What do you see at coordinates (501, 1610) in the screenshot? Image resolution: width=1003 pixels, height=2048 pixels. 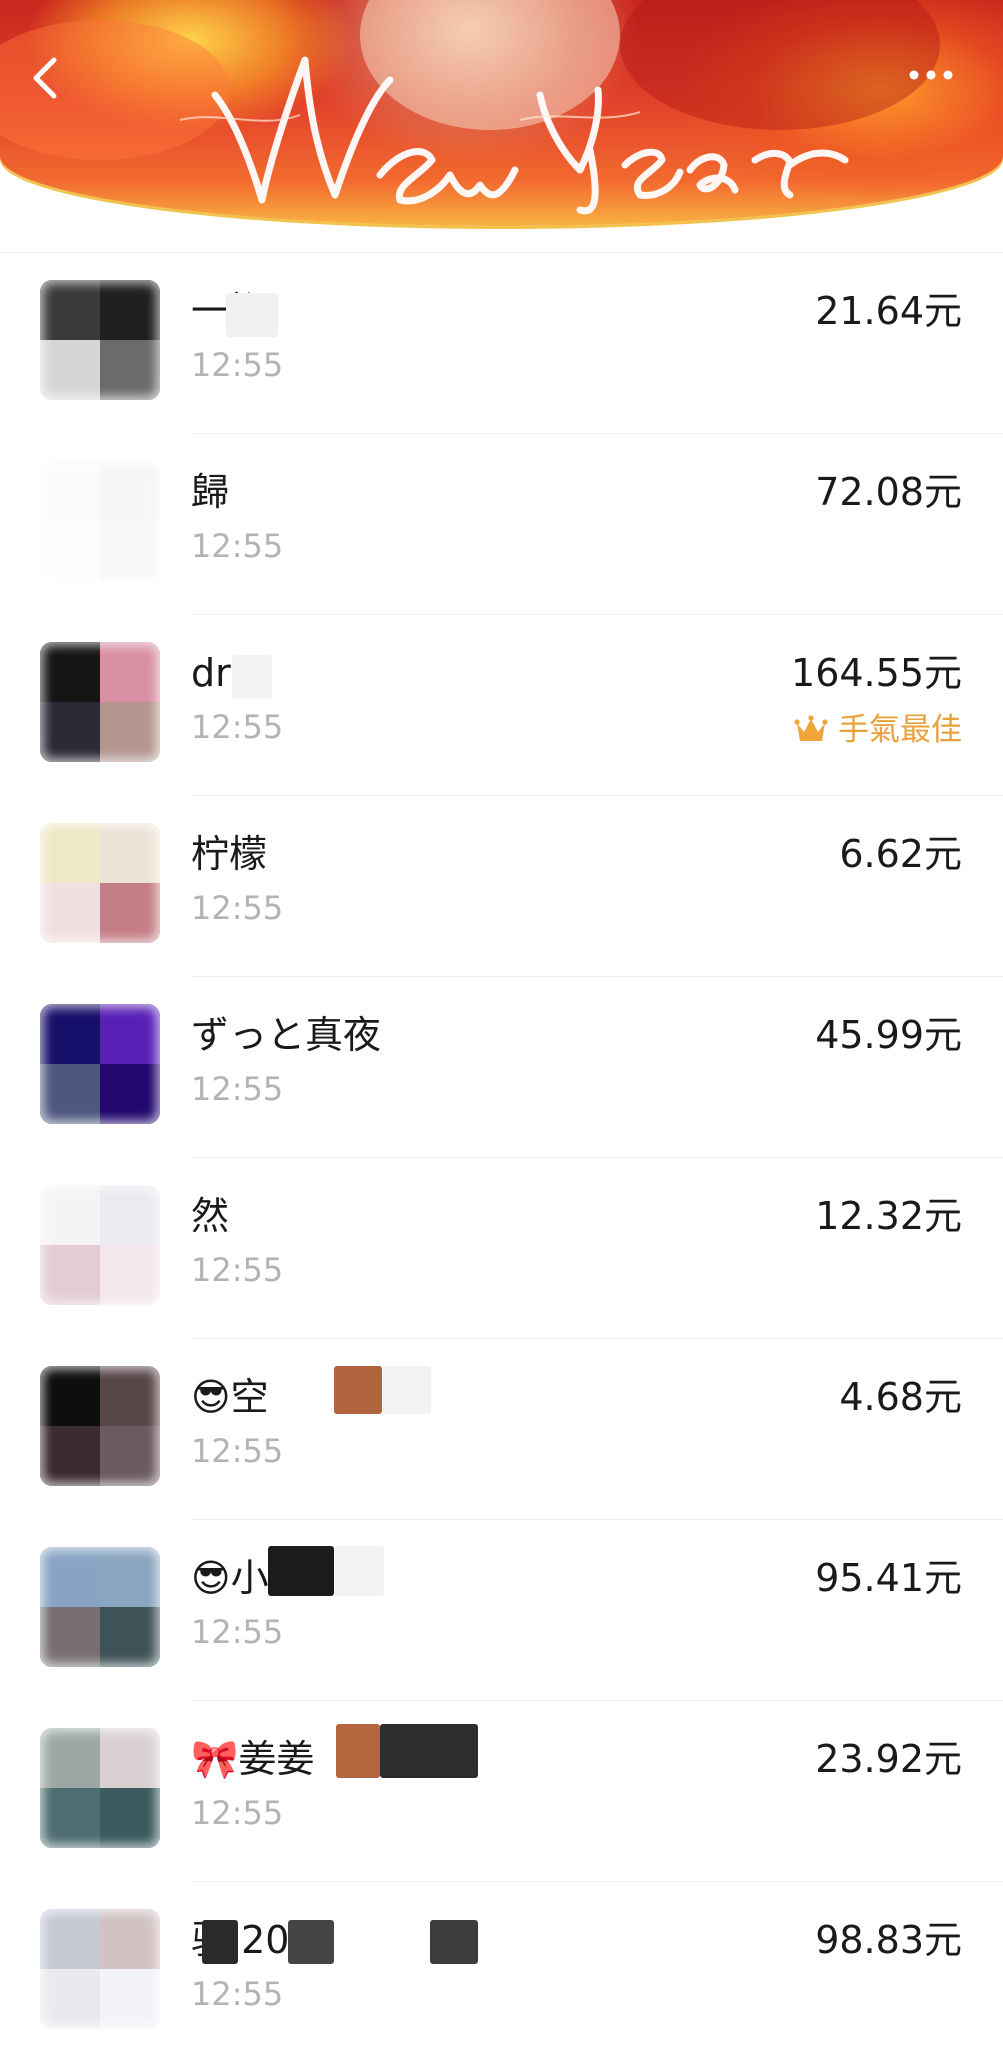 I see `list-item: 😎小 12:55 95.41元` at bounding box center [501, 1610].